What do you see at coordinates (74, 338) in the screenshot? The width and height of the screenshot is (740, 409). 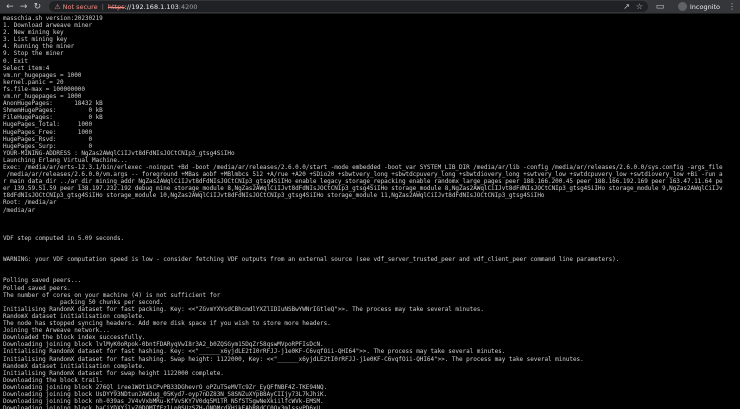 I see `terminal-line: Downloaded the block index successfully.` at bounding box center [74, 338].